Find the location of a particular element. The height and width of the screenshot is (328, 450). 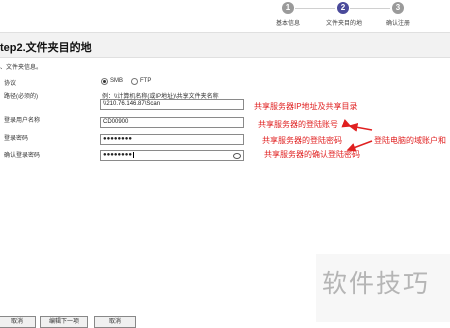

arrow-to-password is located at coordinates (359, 146).